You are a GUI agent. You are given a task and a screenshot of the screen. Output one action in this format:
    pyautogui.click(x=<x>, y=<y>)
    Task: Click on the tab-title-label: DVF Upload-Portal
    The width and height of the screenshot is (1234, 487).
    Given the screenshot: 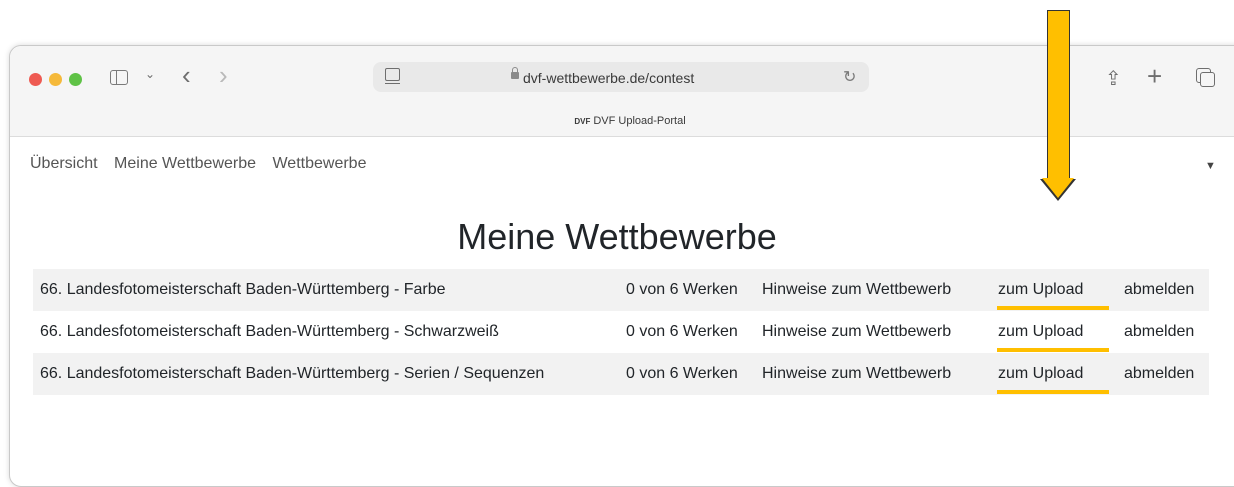 What is the action you would take?
    pyautogui.click(x=639, y=121)
    